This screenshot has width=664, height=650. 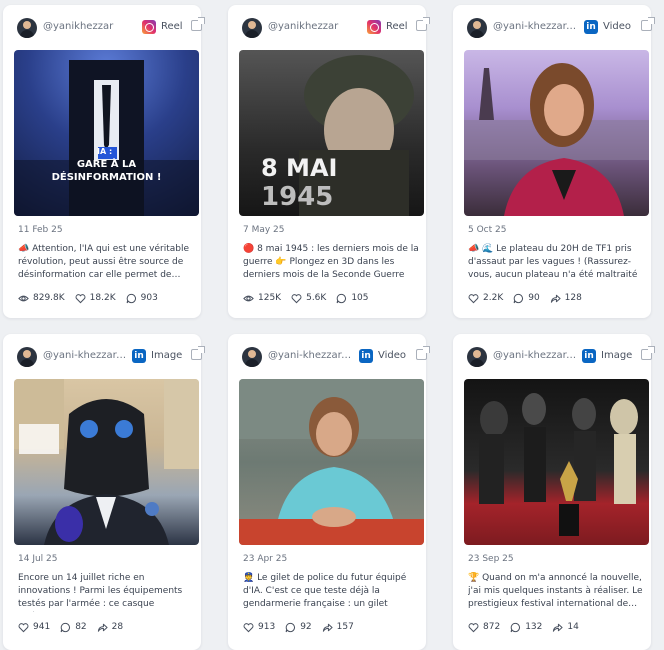 I want to click on instagram-icon, so click(x=149, y=27).